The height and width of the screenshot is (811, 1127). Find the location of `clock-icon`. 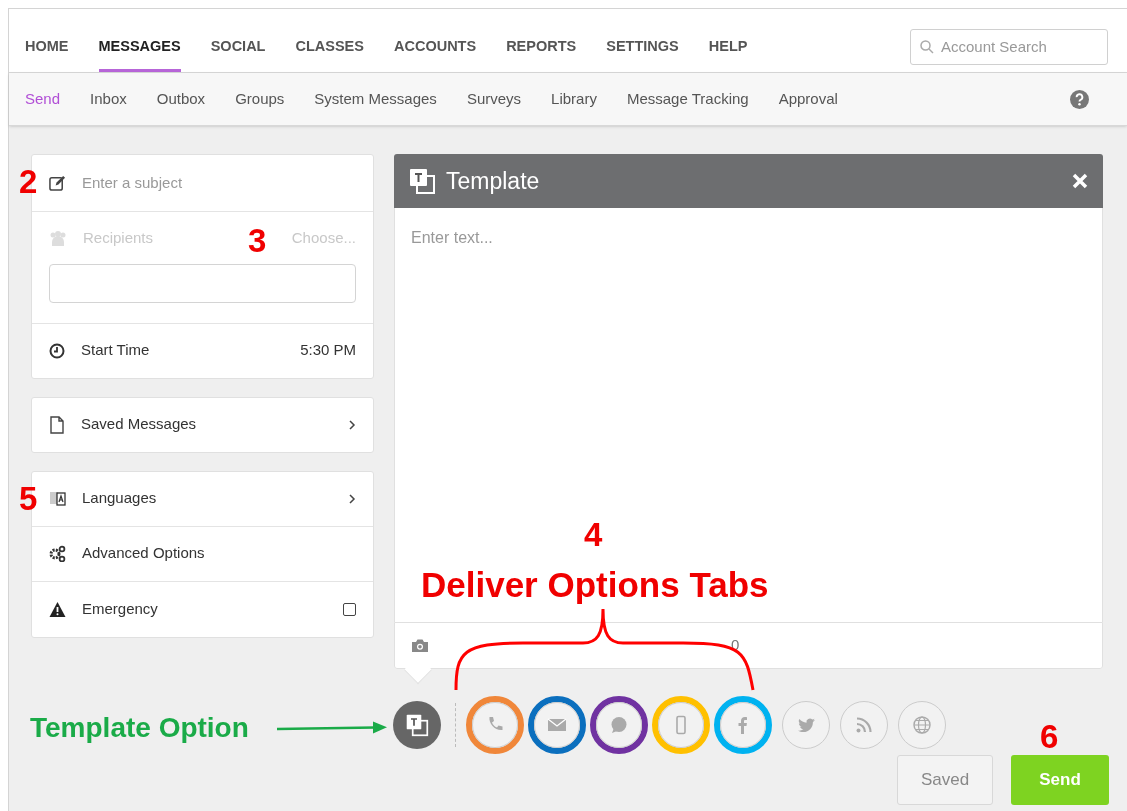

clock-icon is located at coordinates (57, 350).